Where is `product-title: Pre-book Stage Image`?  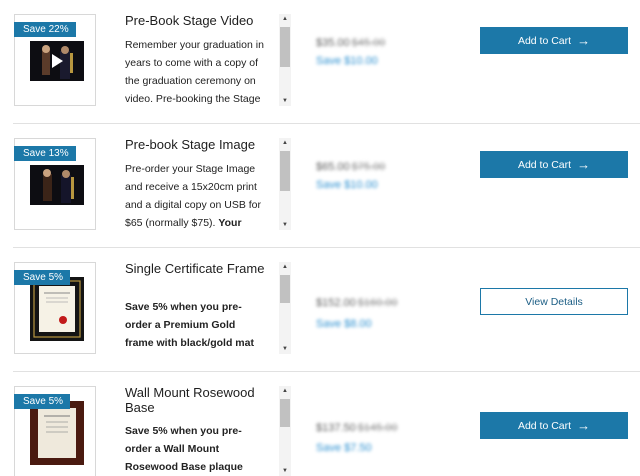 product-title: Pre-book Stage Image is located at coordinates (190, 144).